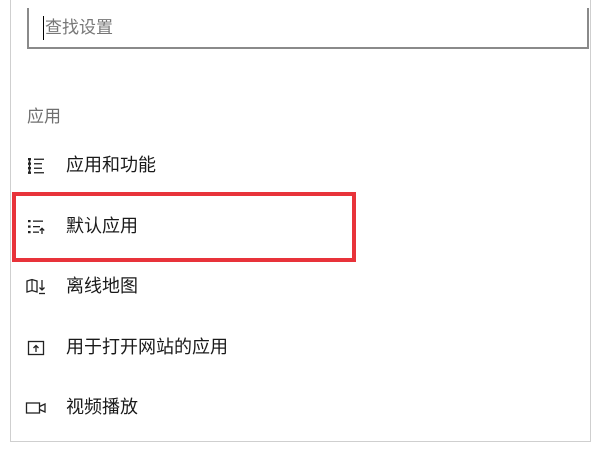  Describe the element at coordinates (102, 286) in the screenshot. I see `nav-item-label: 离线地图` at that location.